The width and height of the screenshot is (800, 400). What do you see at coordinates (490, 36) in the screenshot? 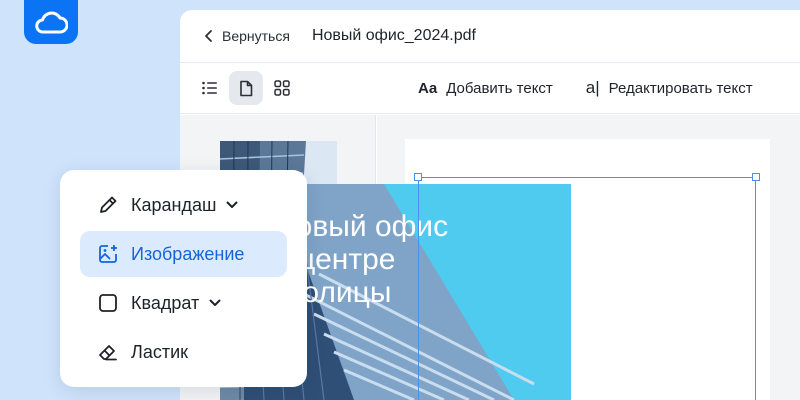
I see `top-bar: Вернуться Новый офис_2024.pdf` at bounding box center [490, 36].